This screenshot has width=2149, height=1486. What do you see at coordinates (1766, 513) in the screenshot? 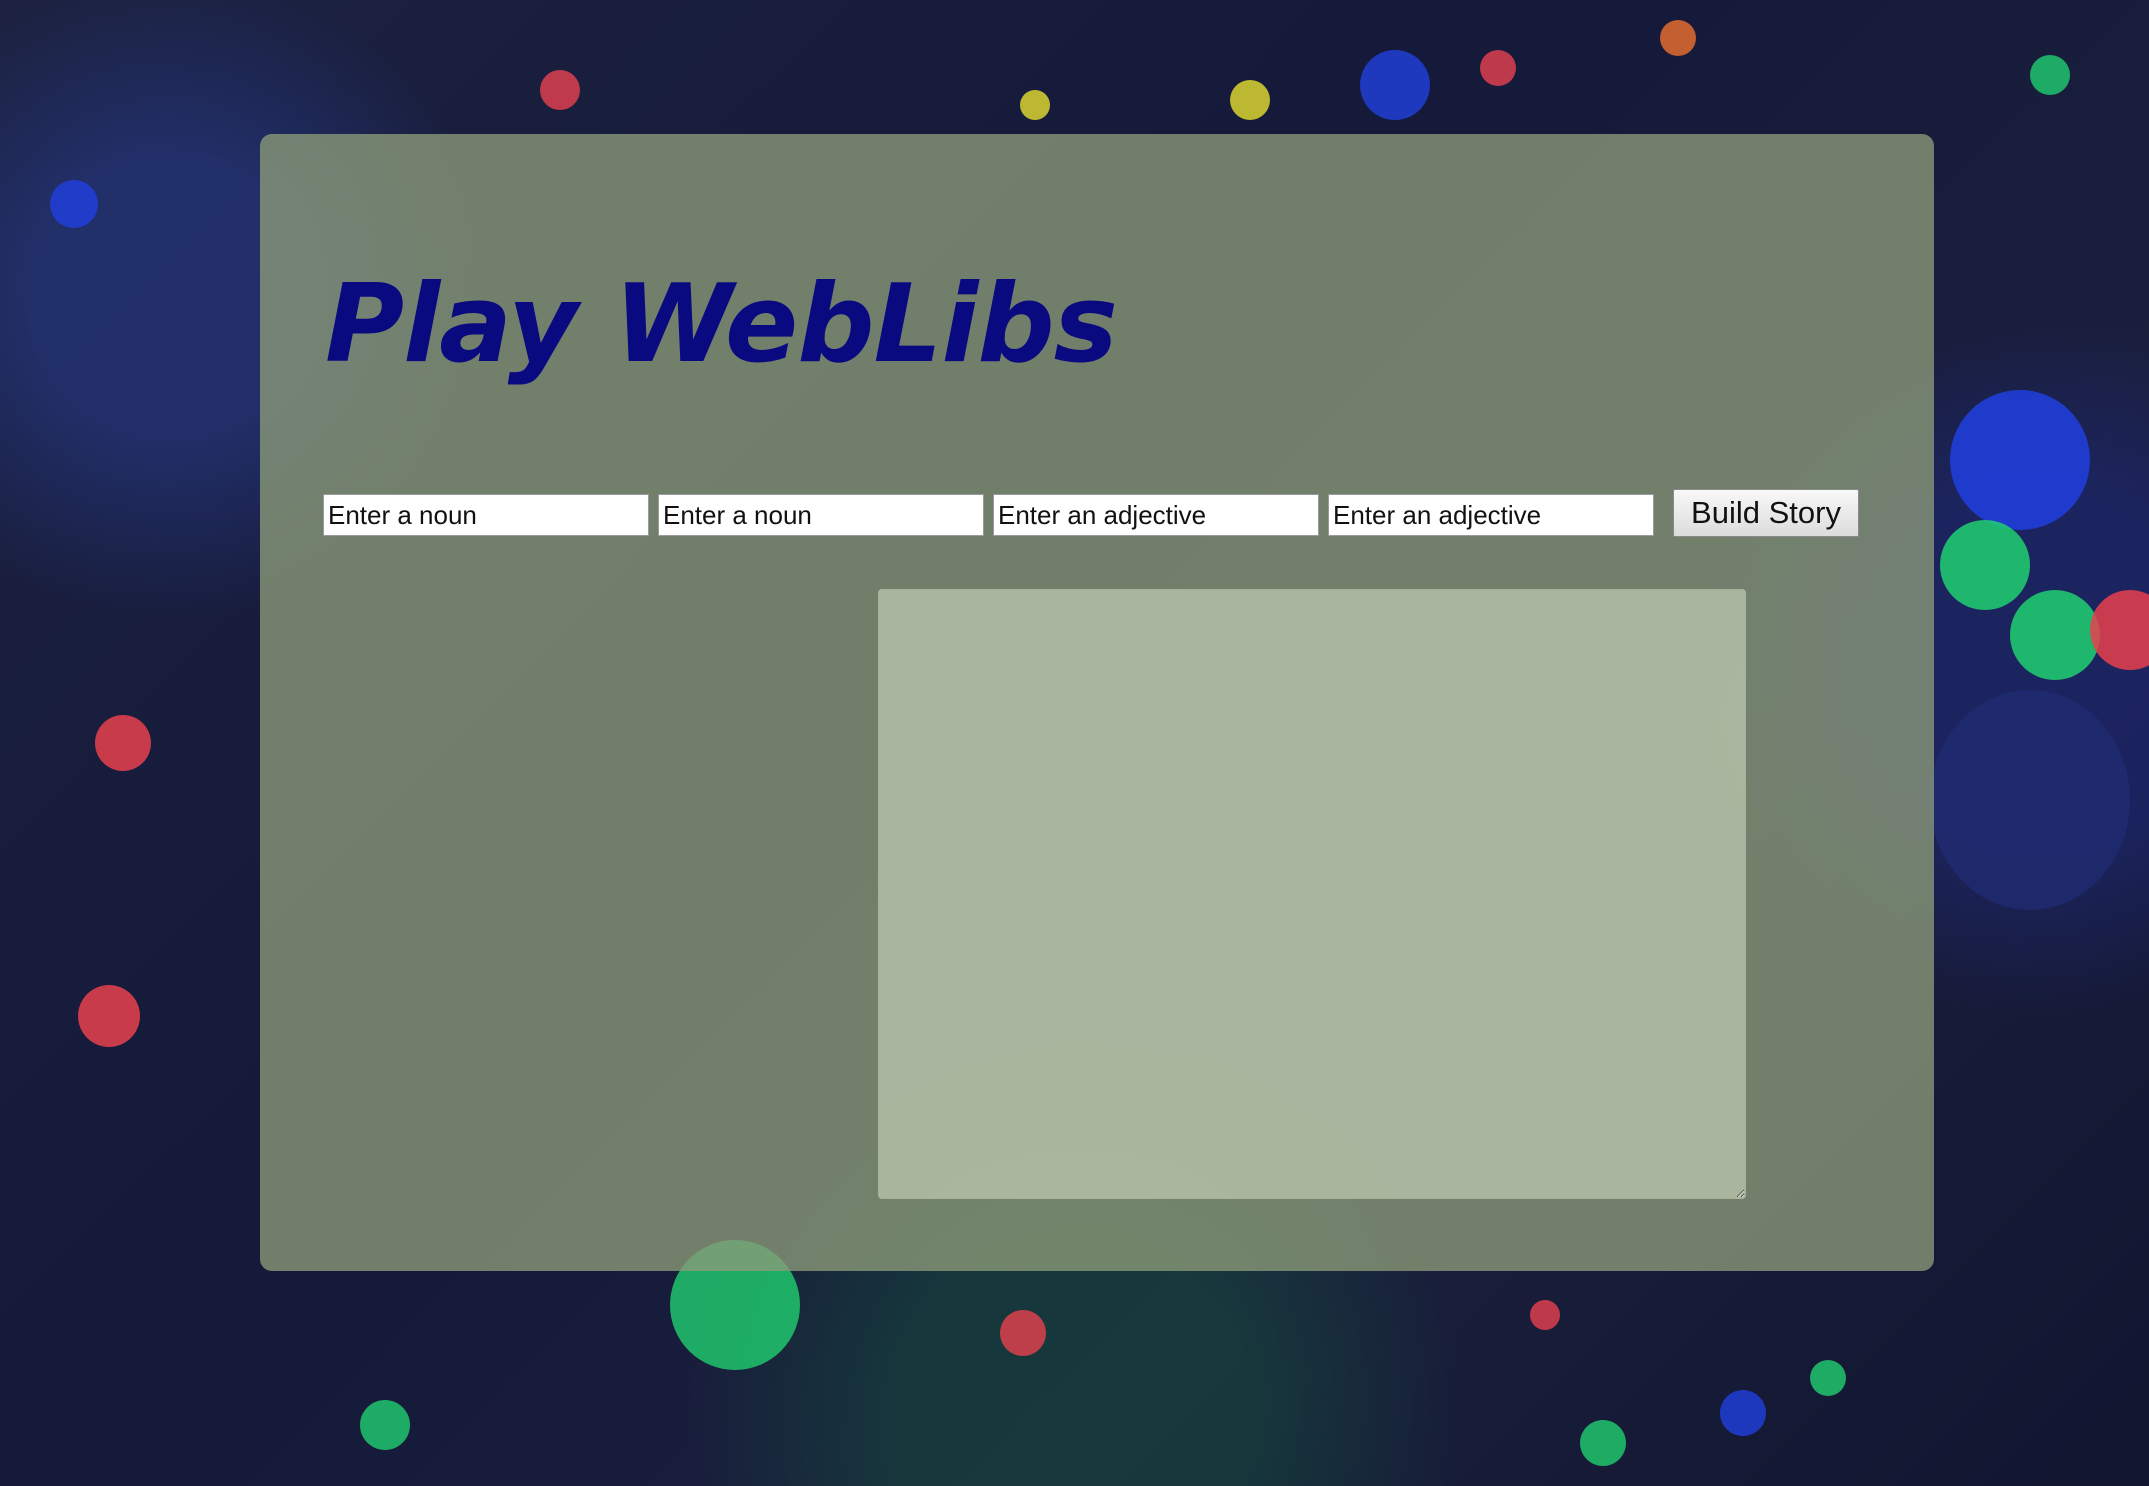
I see `build-story-button: Build Story` at bounding box center [1766, 513].